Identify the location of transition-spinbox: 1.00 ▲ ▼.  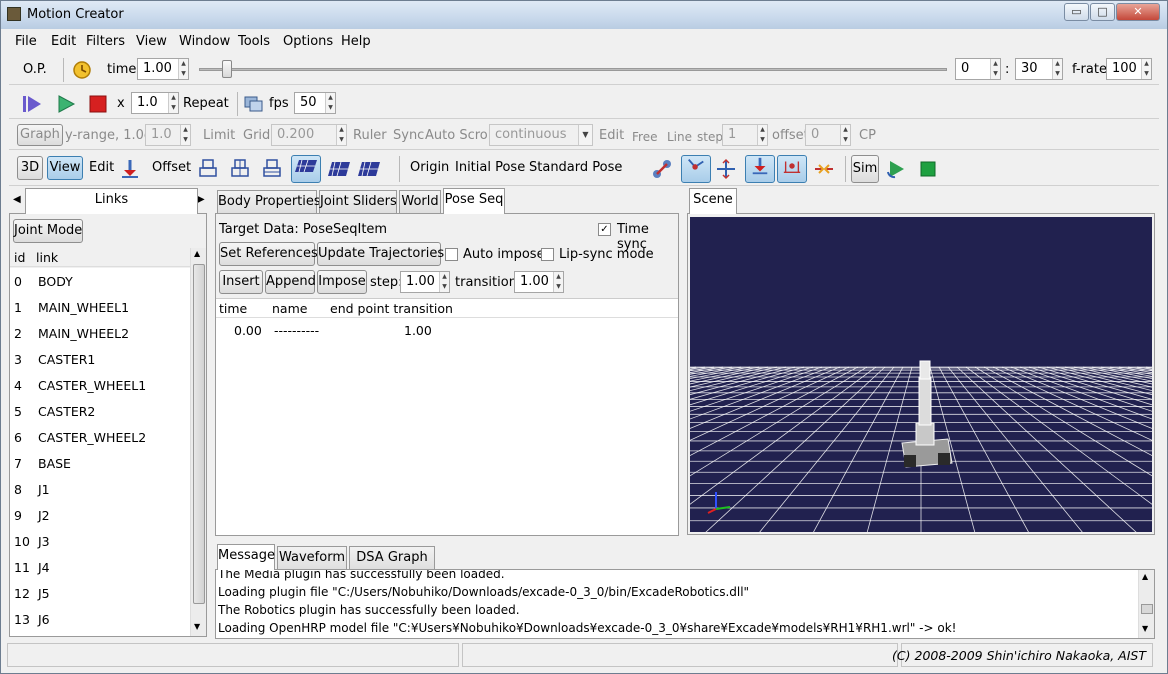
(539, 282).